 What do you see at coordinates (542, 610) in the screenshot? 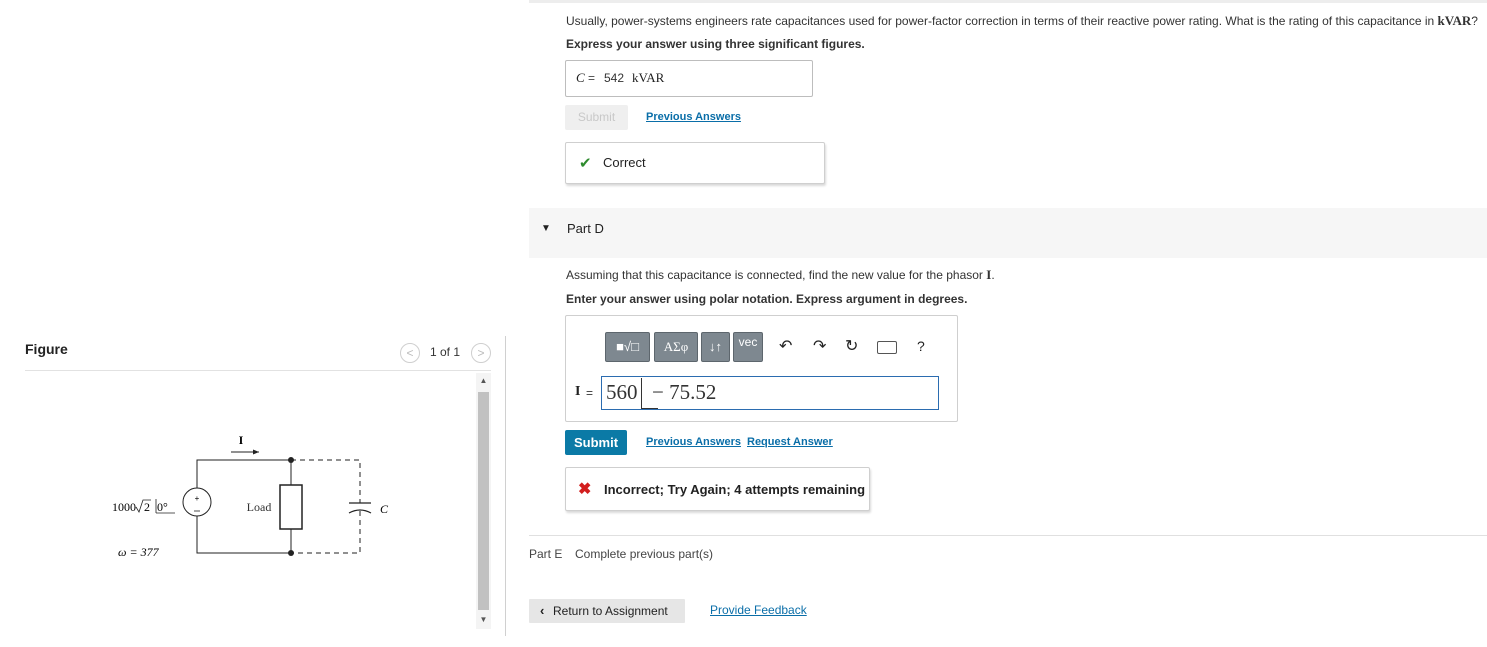
I see `chevron-left-icon: ‹` at bounding box center [542, 610].